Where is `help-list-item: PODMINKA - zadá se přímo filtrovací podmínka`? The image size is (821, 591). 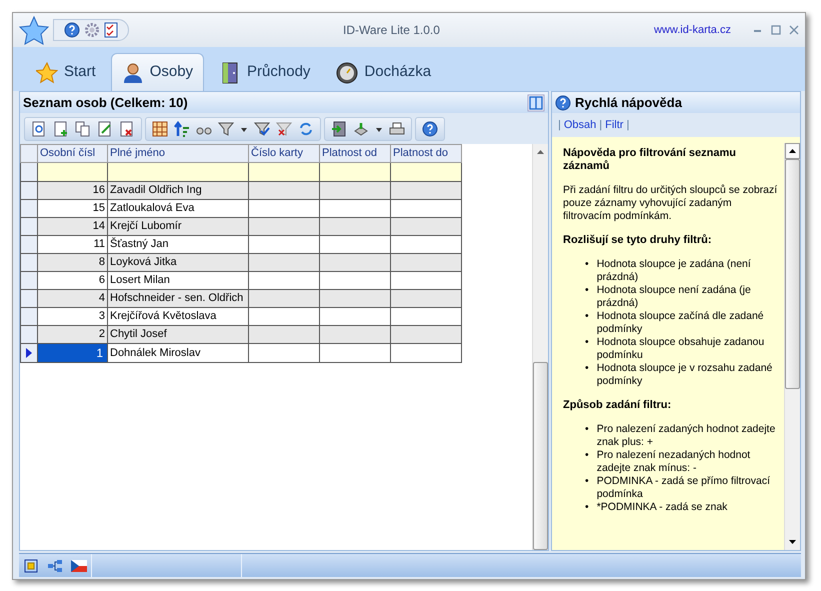
help-list-item: PODMINKA - zadá se přímo filtrovací podmínka is located at coordinates (683, 488).